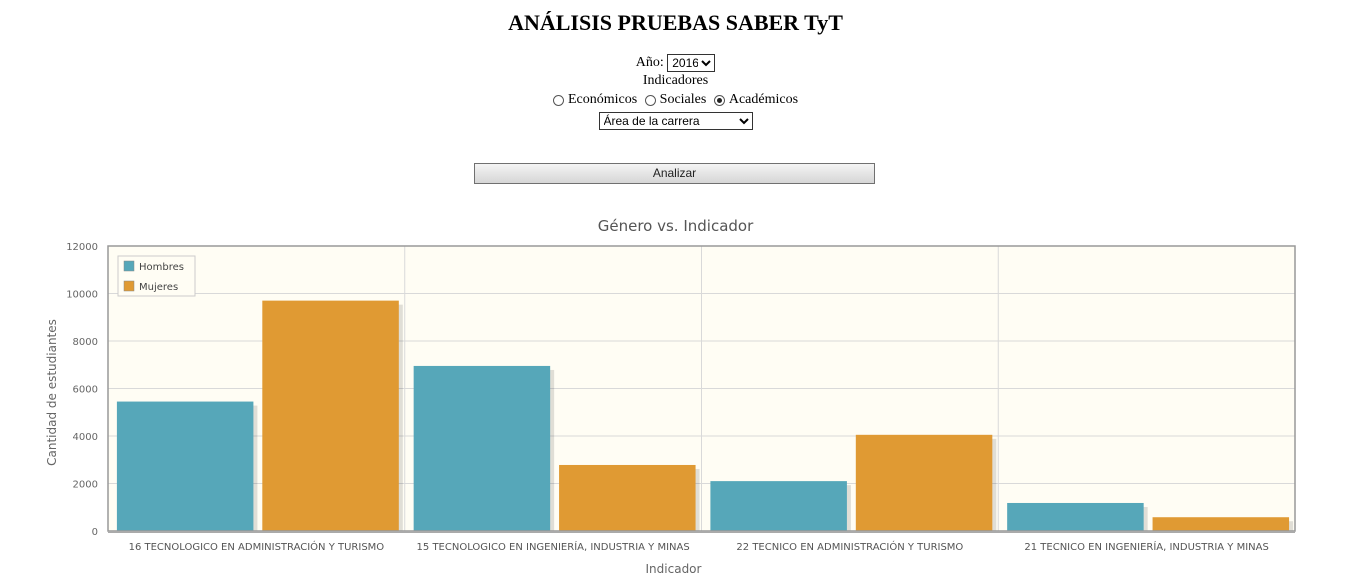 The width and height of the screenshot is (1351, 583). Describe the element at coordinates (85, 342) in the screenshot. I see `y-tick-label: 8000` at that location.